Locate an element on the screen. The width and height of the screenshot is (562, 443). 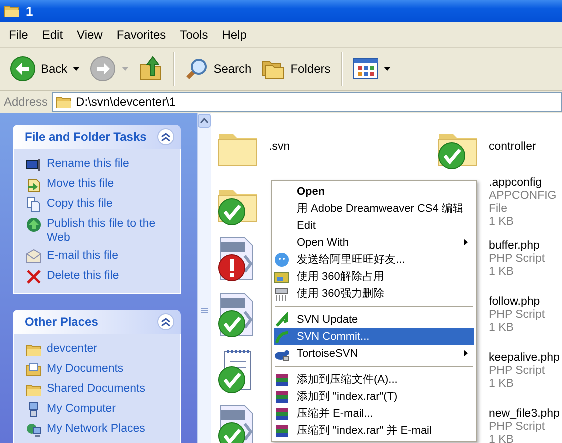
address-label: Address is located at coordinates (26, 102).